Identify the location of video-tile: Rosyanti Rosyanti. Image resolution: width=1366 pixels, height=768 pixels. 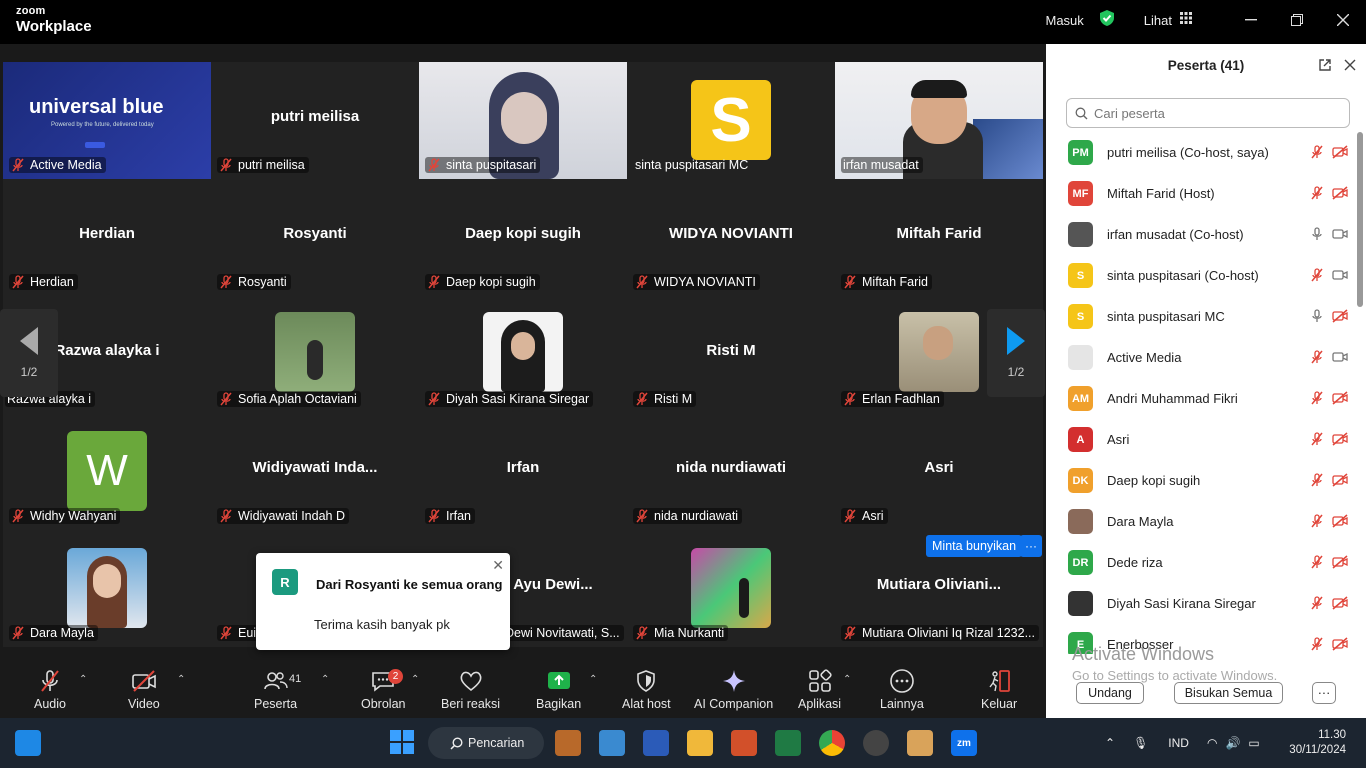
(315, 237).